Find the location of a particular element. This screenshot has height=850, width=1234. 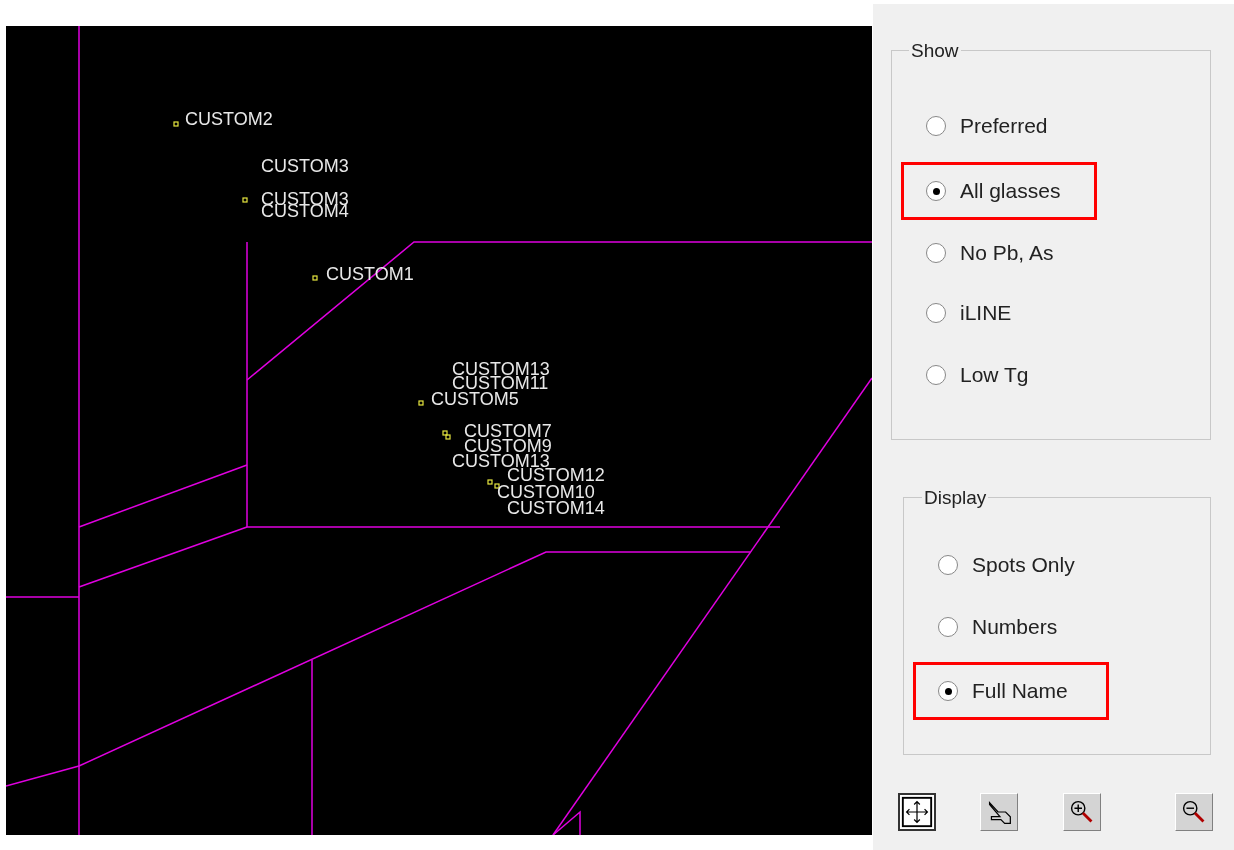

radio-label: iLINE is located at coordinates (986, 313).